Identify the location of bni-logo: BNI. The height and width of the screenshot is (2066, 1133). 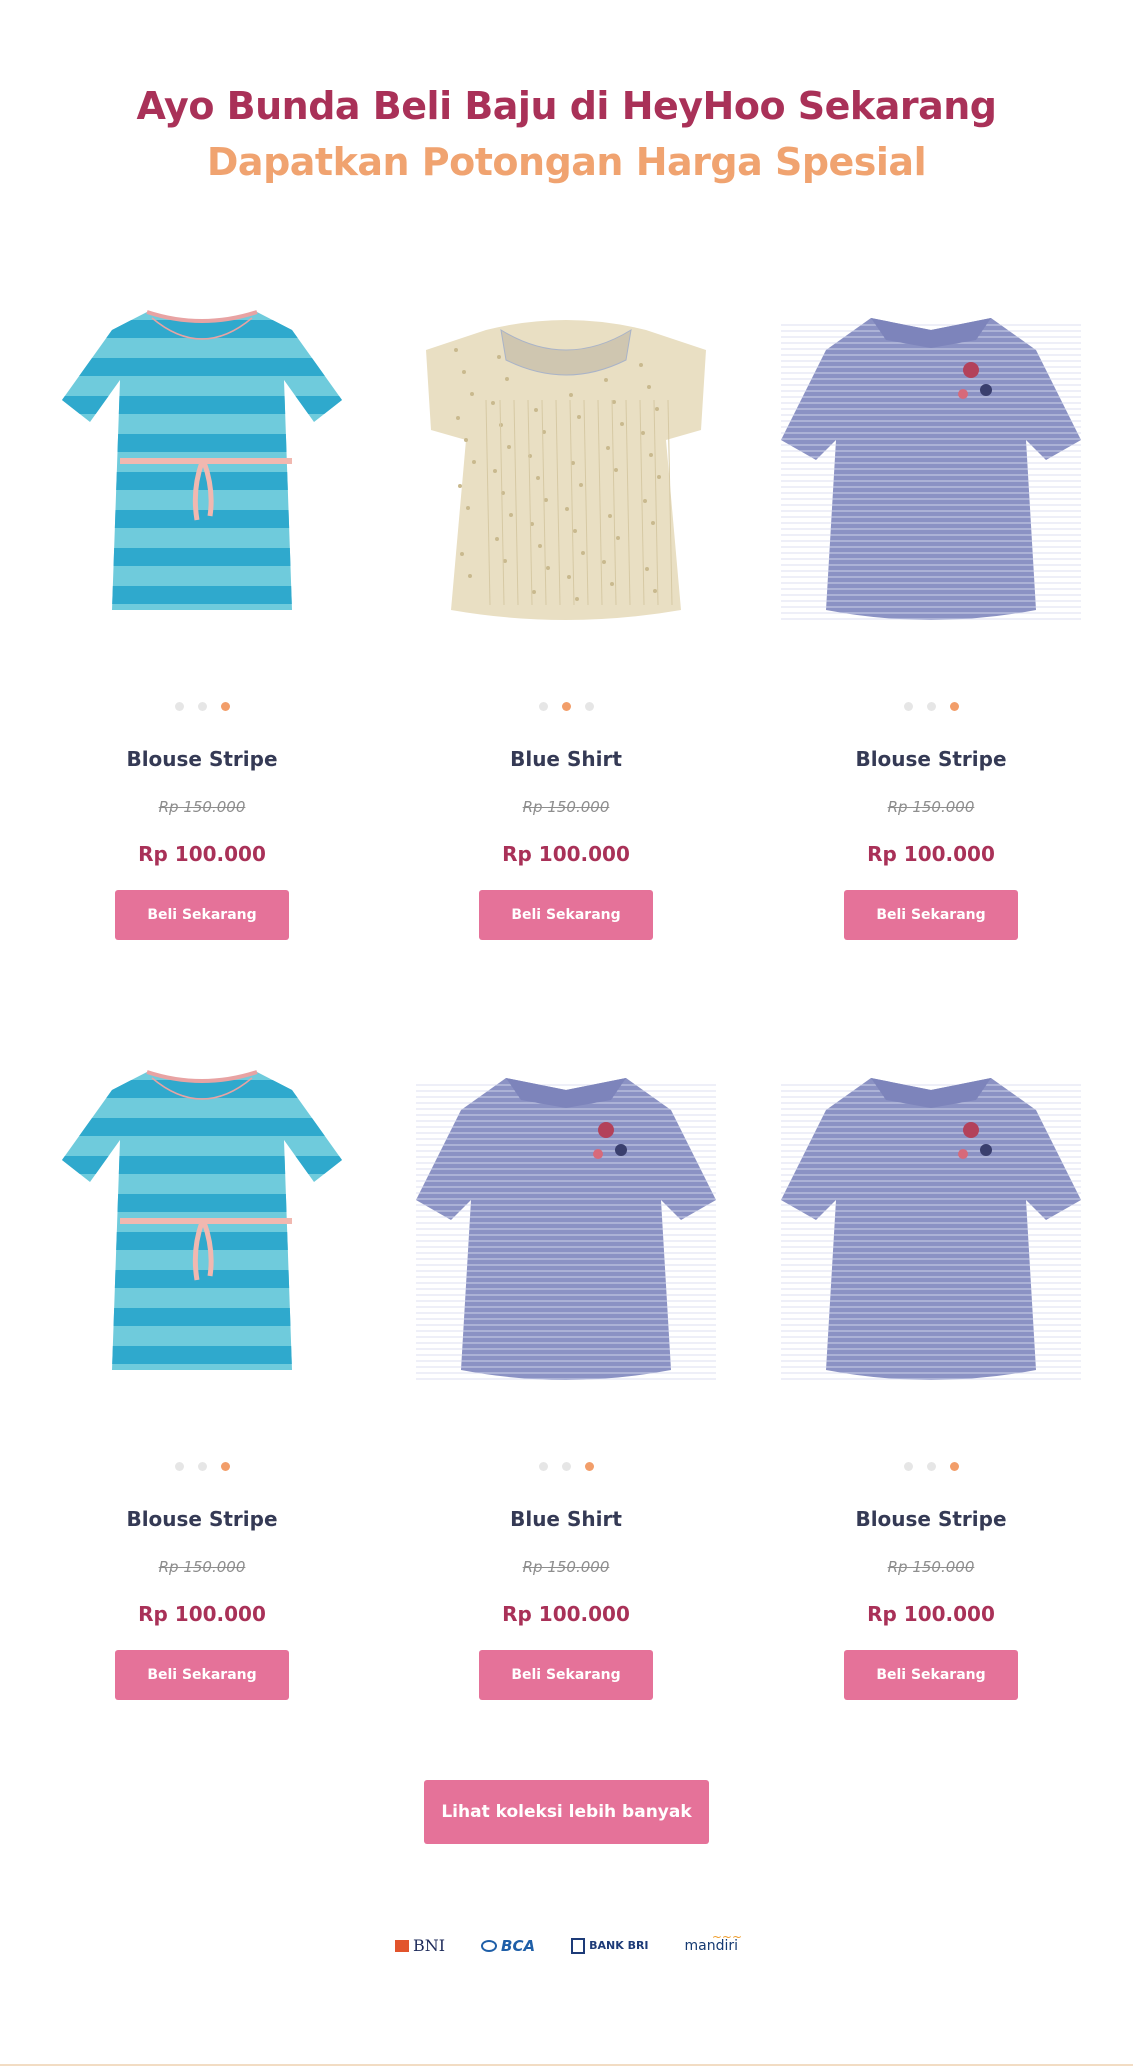
(420, 1945).